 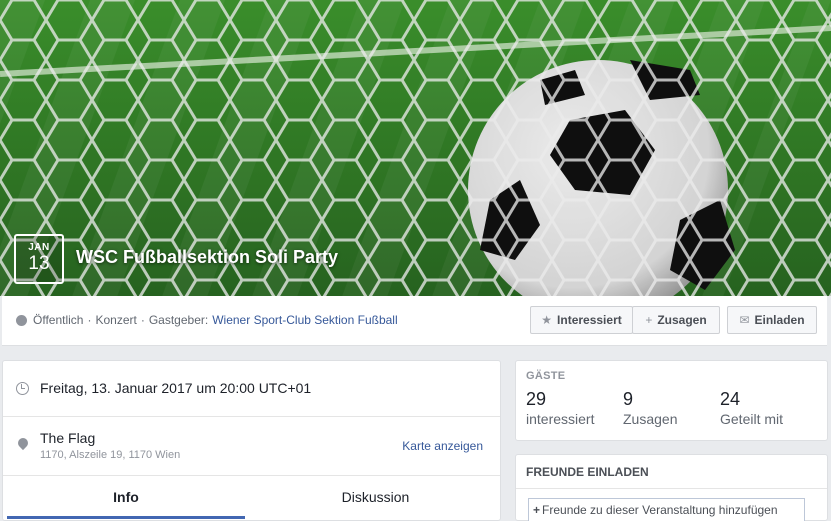 What do you see at coordinates (442, 446) in the screenshot?
I see `show-map-link: Karte anzeigen` at bounding box center [442, 446].